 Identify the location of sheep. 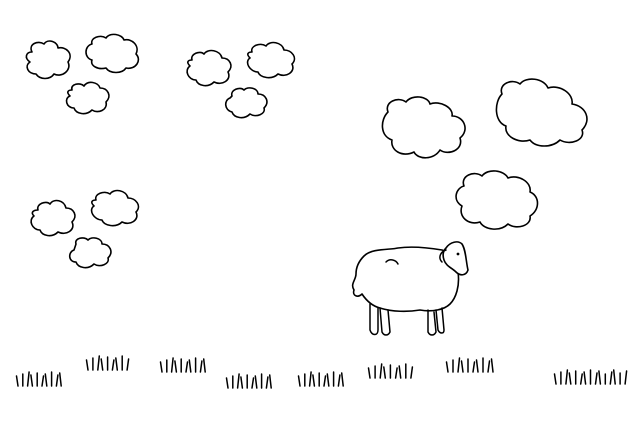
(410, 288).